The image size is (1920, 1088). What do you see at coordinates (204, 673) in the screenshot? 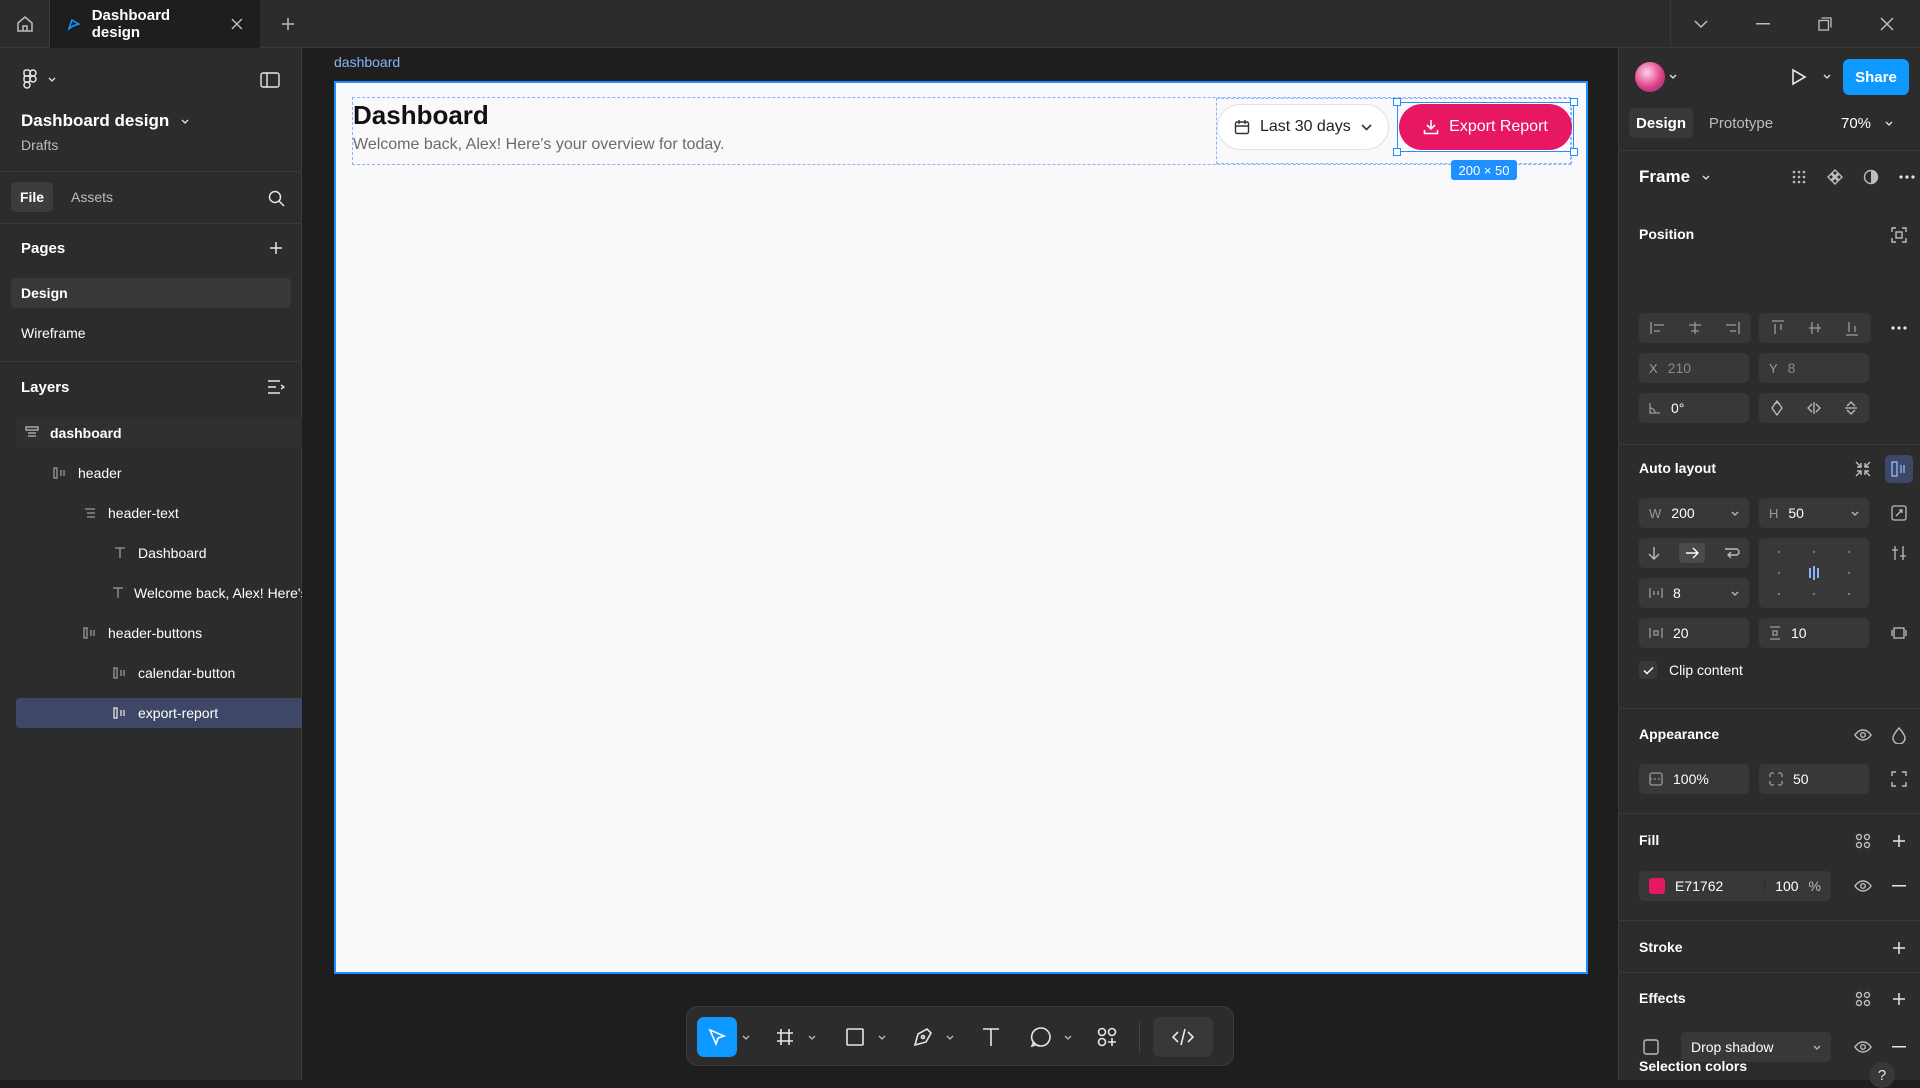
I see `layer-row-calendar-button: calendar-button` at bounding box center [204, 673].